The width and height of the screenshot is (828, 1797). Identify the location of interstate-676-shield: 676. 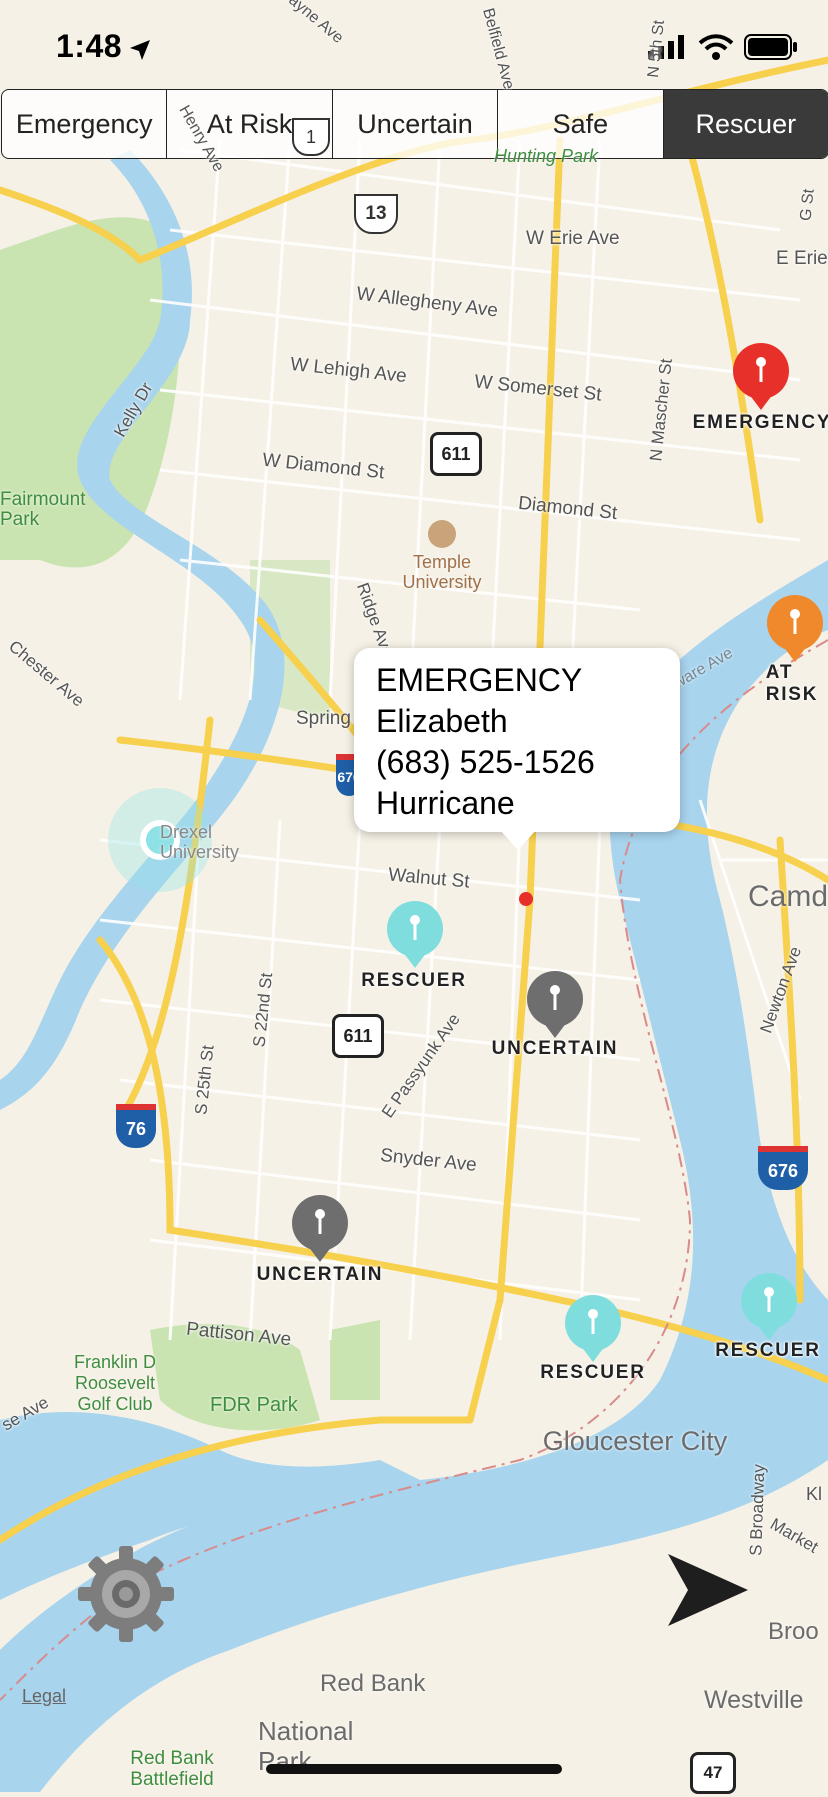
(783, 1168).